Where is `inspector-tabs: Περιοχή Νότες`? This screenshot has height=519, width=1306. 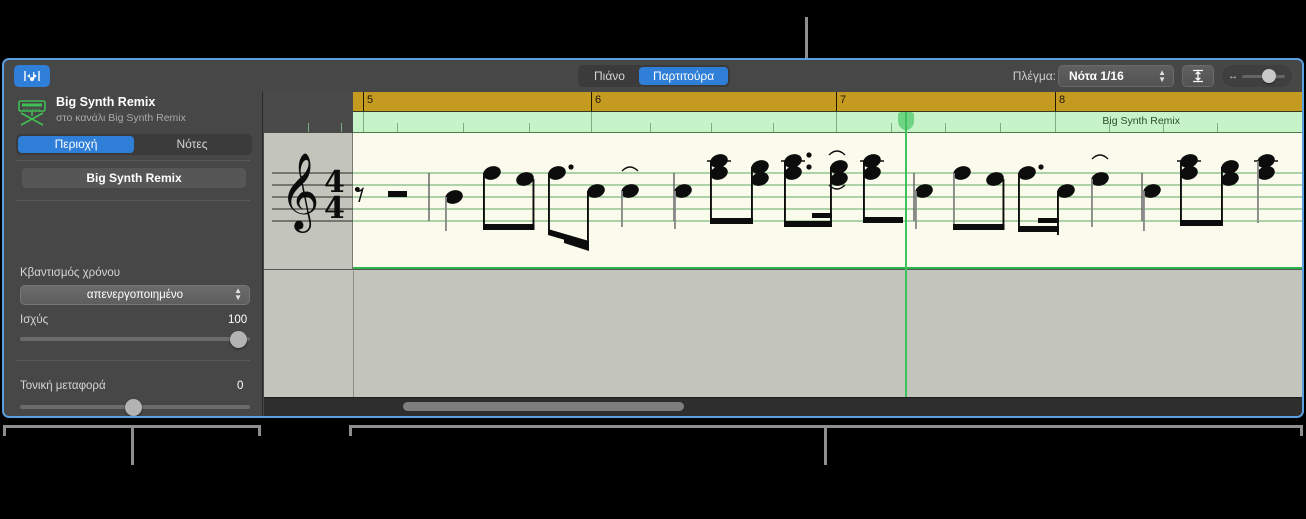 inspector-tabs: Περιοχή Νότες is located at coordinates (134, 144).